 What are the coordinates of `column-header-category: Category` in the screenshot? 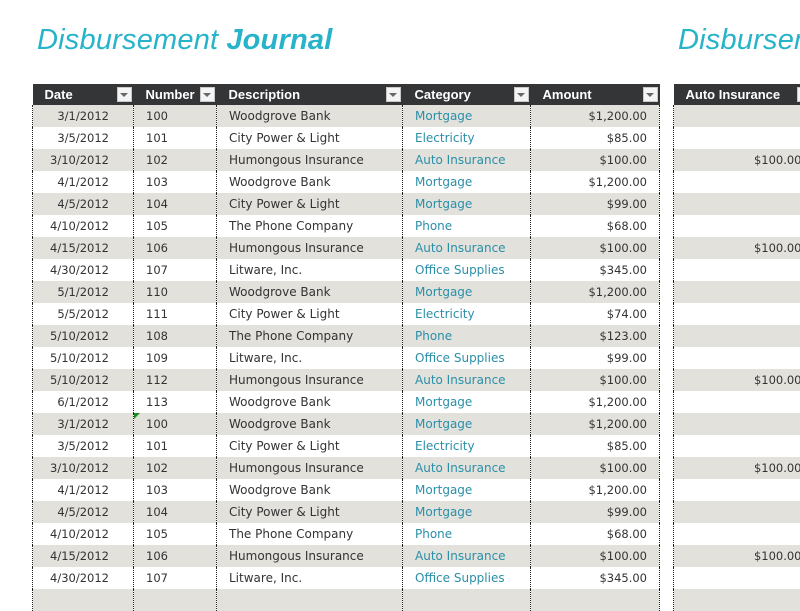 It's located at (467, 94).